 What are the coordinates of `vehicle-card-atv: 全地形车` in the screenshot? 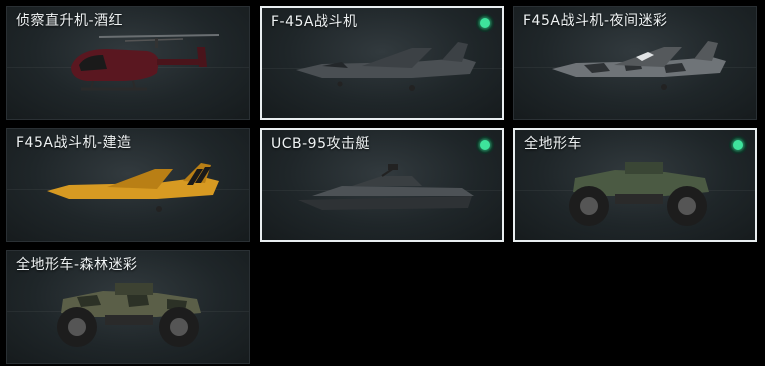 It's located at (635, 185).